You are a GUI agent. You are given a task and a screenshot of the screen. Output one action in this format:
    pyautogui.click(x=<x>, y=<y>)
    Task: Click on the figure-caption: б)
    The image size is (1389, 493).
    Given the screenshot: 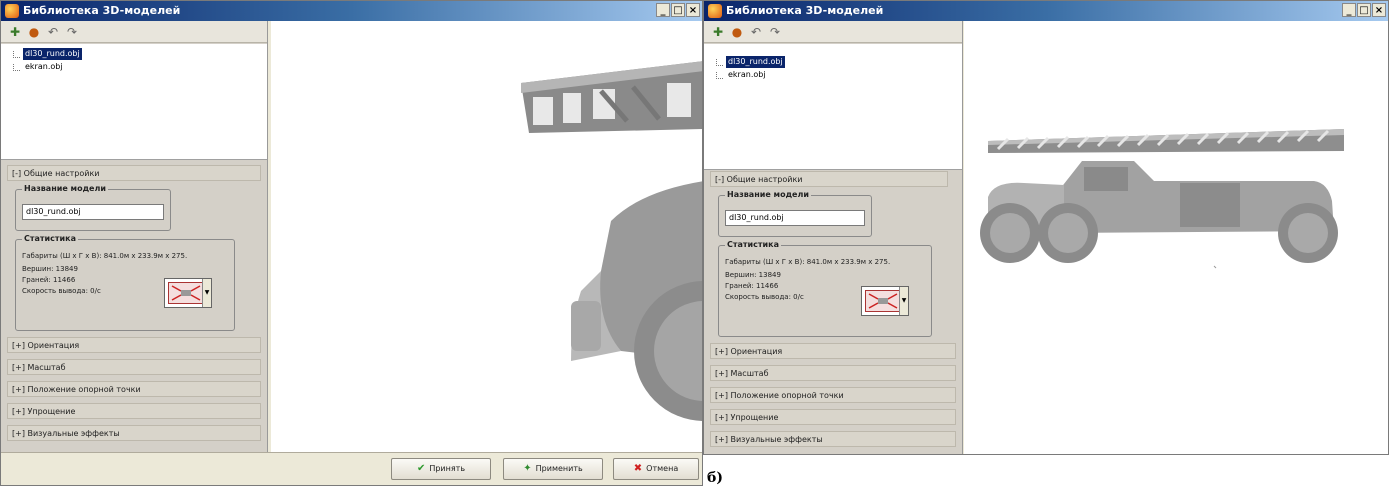 What is the action you would take?
    pyautogui.click(x=715, y=478)
    